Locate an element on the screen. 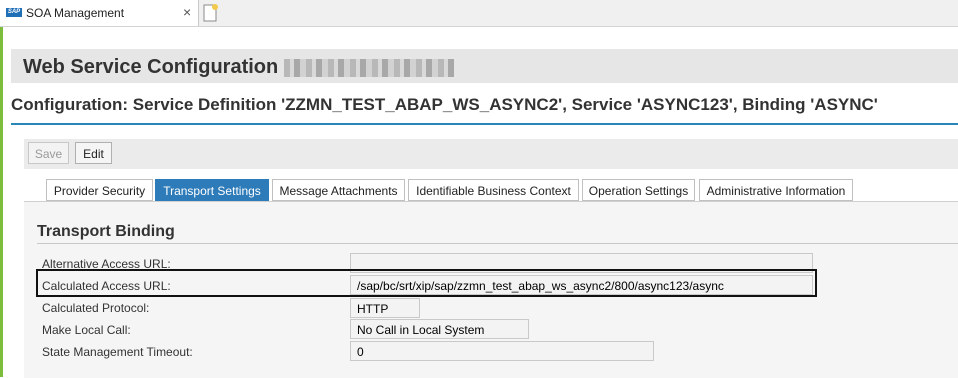 This screenshot has width=958, height=378. browser-tab-bar: SAP SOA Management × is located at coordinates (479, 13).